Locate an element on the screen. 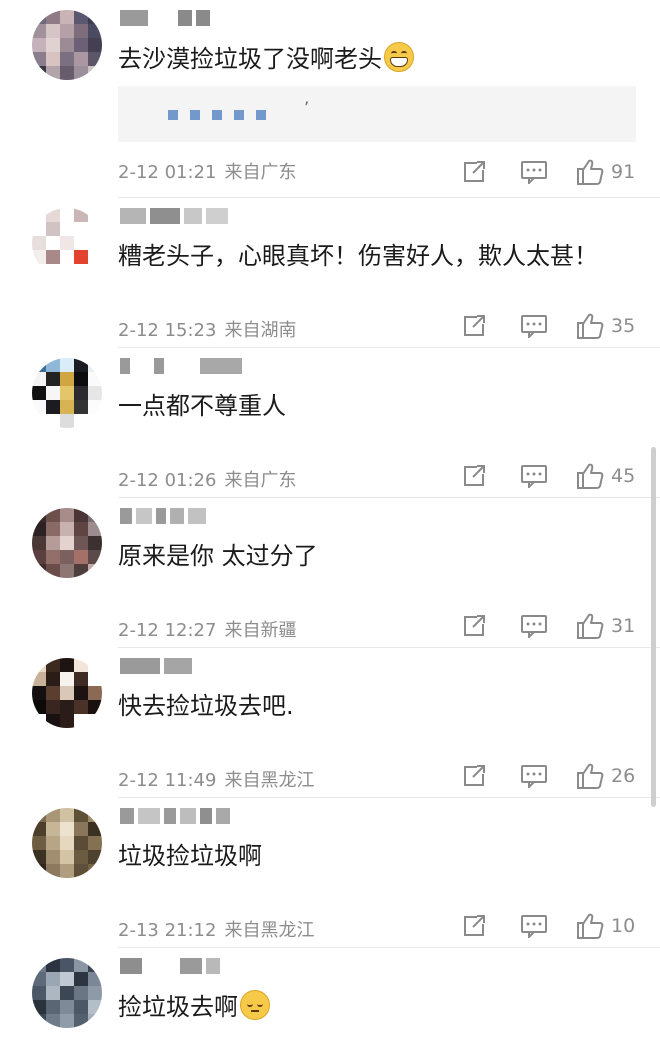 This screenshot has width=660, height=1043. like-count: 35 is located at coordinates (623, 326).